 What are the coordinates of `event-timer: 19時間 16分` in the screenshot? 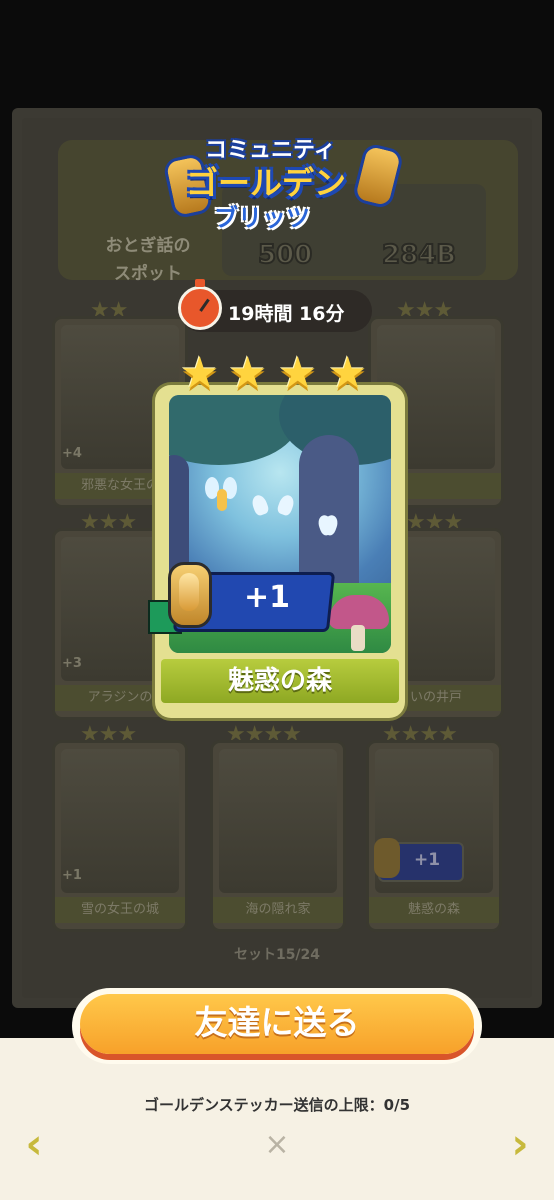 It's located at (275, 305).